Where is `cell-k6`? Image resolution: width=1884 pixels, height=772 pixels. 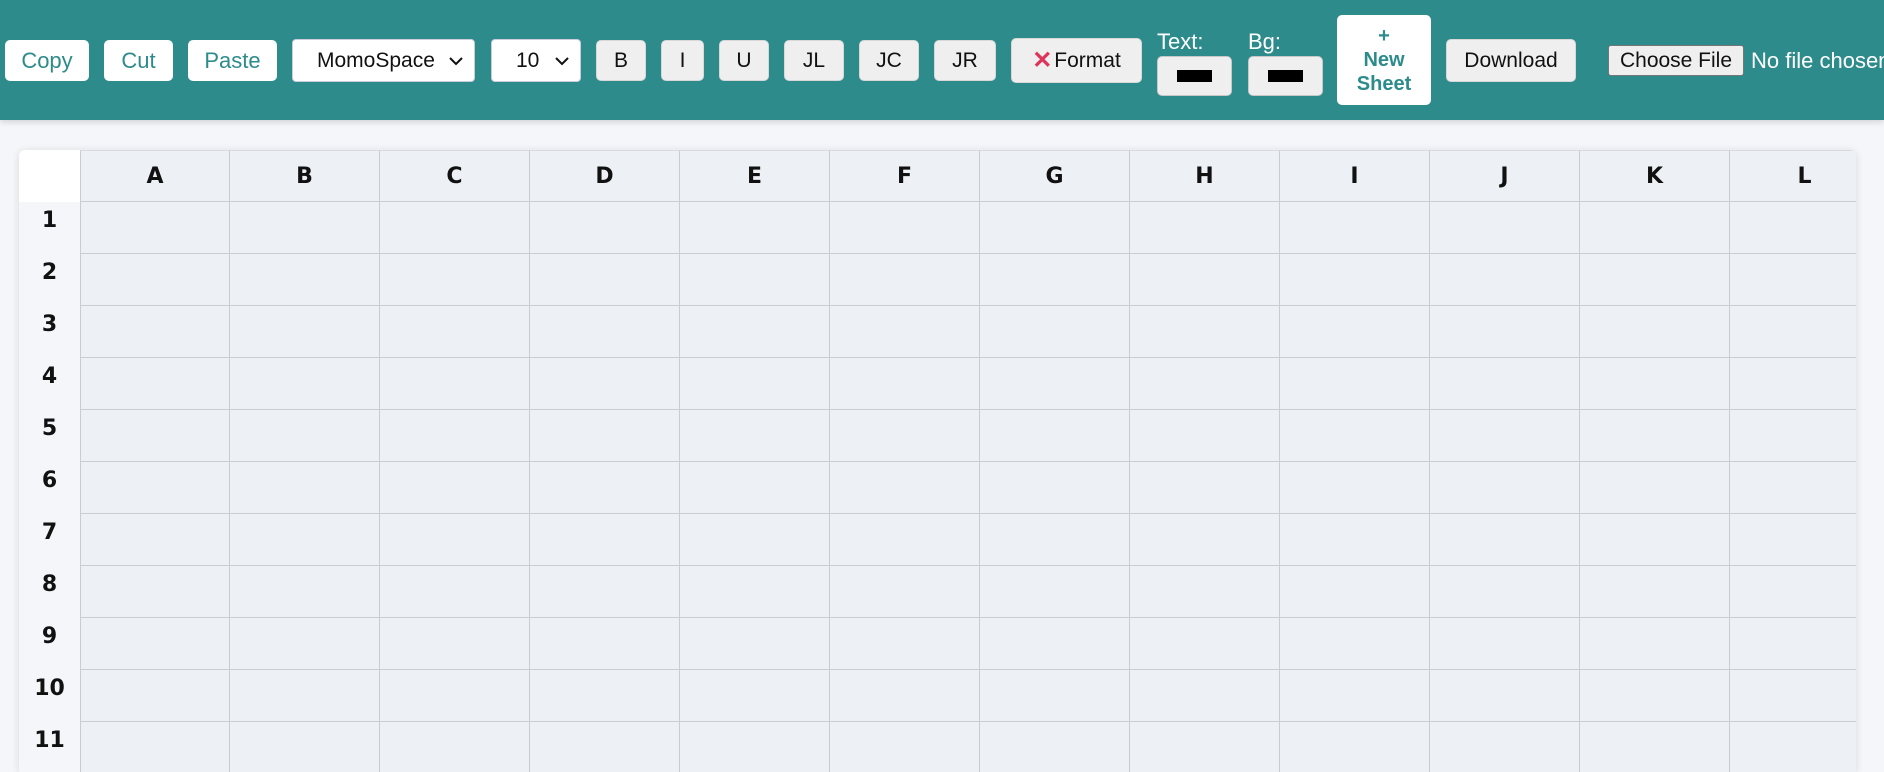 cell-k6 is located at coordinates (1655, 488).